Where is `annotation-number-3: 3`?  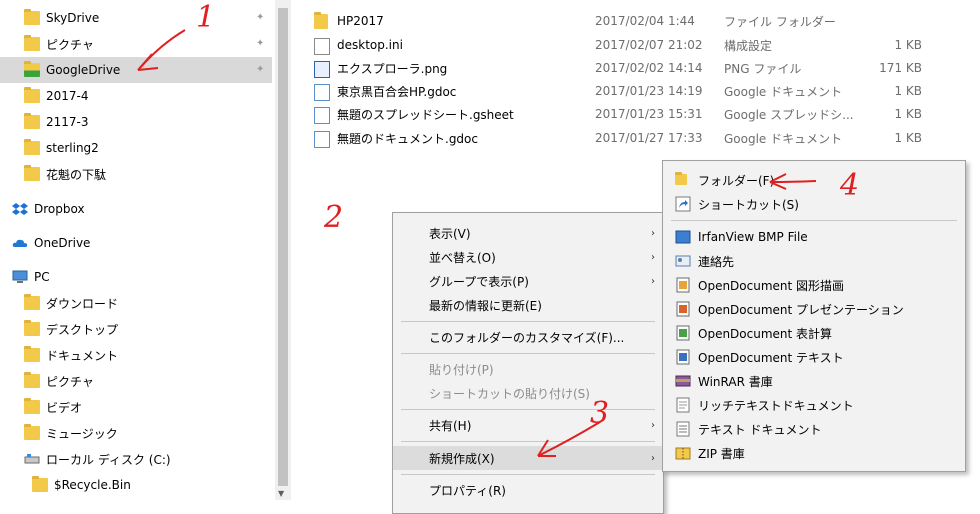 annotation-number-3: 3 is located at coordinates (600, 413).